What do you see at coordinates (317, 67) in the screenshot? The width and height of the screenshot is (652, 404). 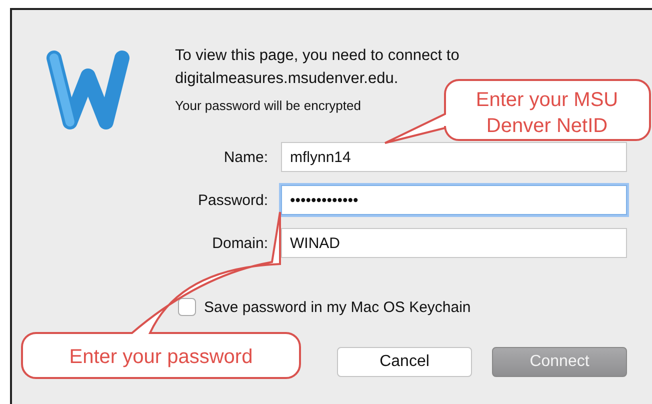 I see `dialog-message: To view this page, you need to connect to digitalmeasures.msudenver.edu.` at bounding box center [317, 67].